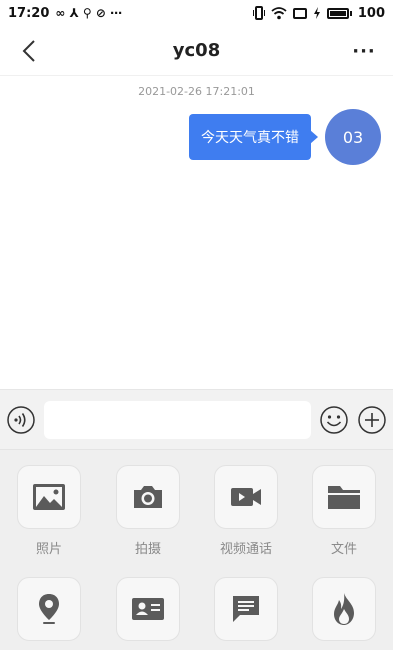  I want to click on location-icon, so click(49, 609).